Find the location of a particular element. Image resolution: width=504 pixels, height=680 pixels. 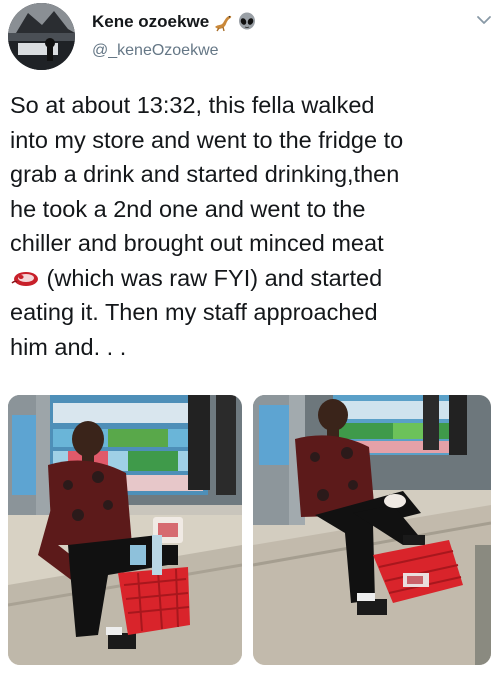

tweet-header: Kene ozoekwe @_keneOzoekwe is located at coordinates (252, 39).